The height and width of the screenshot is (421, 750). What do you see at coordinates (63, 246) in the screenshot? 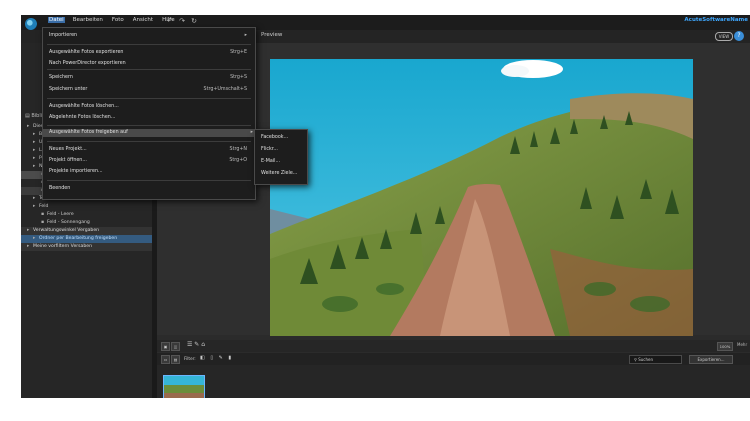
I see `tree-row-label: Meine vorfiltern Versaben` at bounding box center [63, 246].